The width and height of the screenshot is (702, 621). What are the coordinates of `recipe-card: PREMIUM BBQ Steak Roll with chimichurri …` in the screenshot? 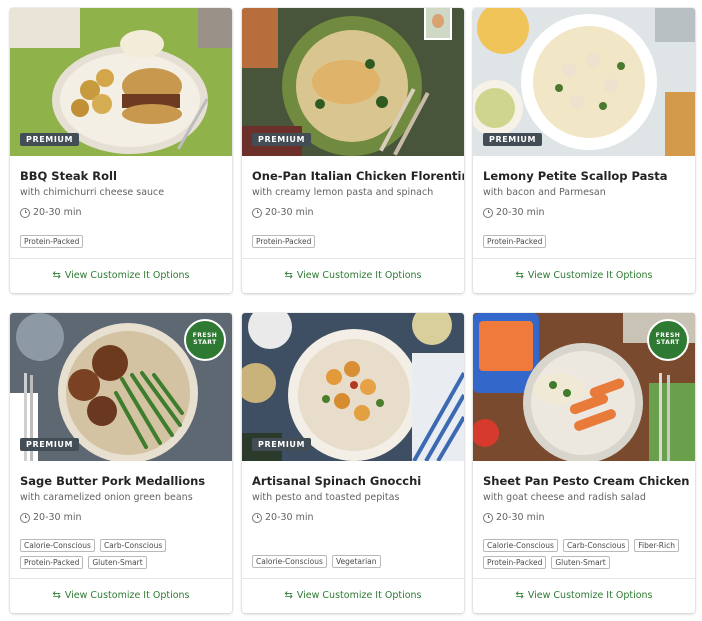 It's located at (121, 150).